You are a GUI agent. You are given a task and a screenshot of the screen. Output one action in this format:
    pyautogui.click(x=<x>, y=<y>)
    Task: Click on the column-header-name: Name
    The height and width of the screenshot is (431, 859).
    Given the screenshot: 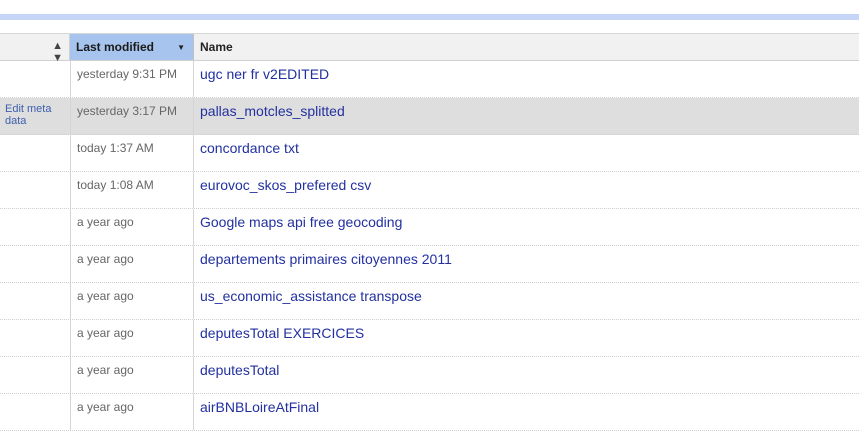 What is the action you would take?
    pyautogui.click(x=526, y=47)
    